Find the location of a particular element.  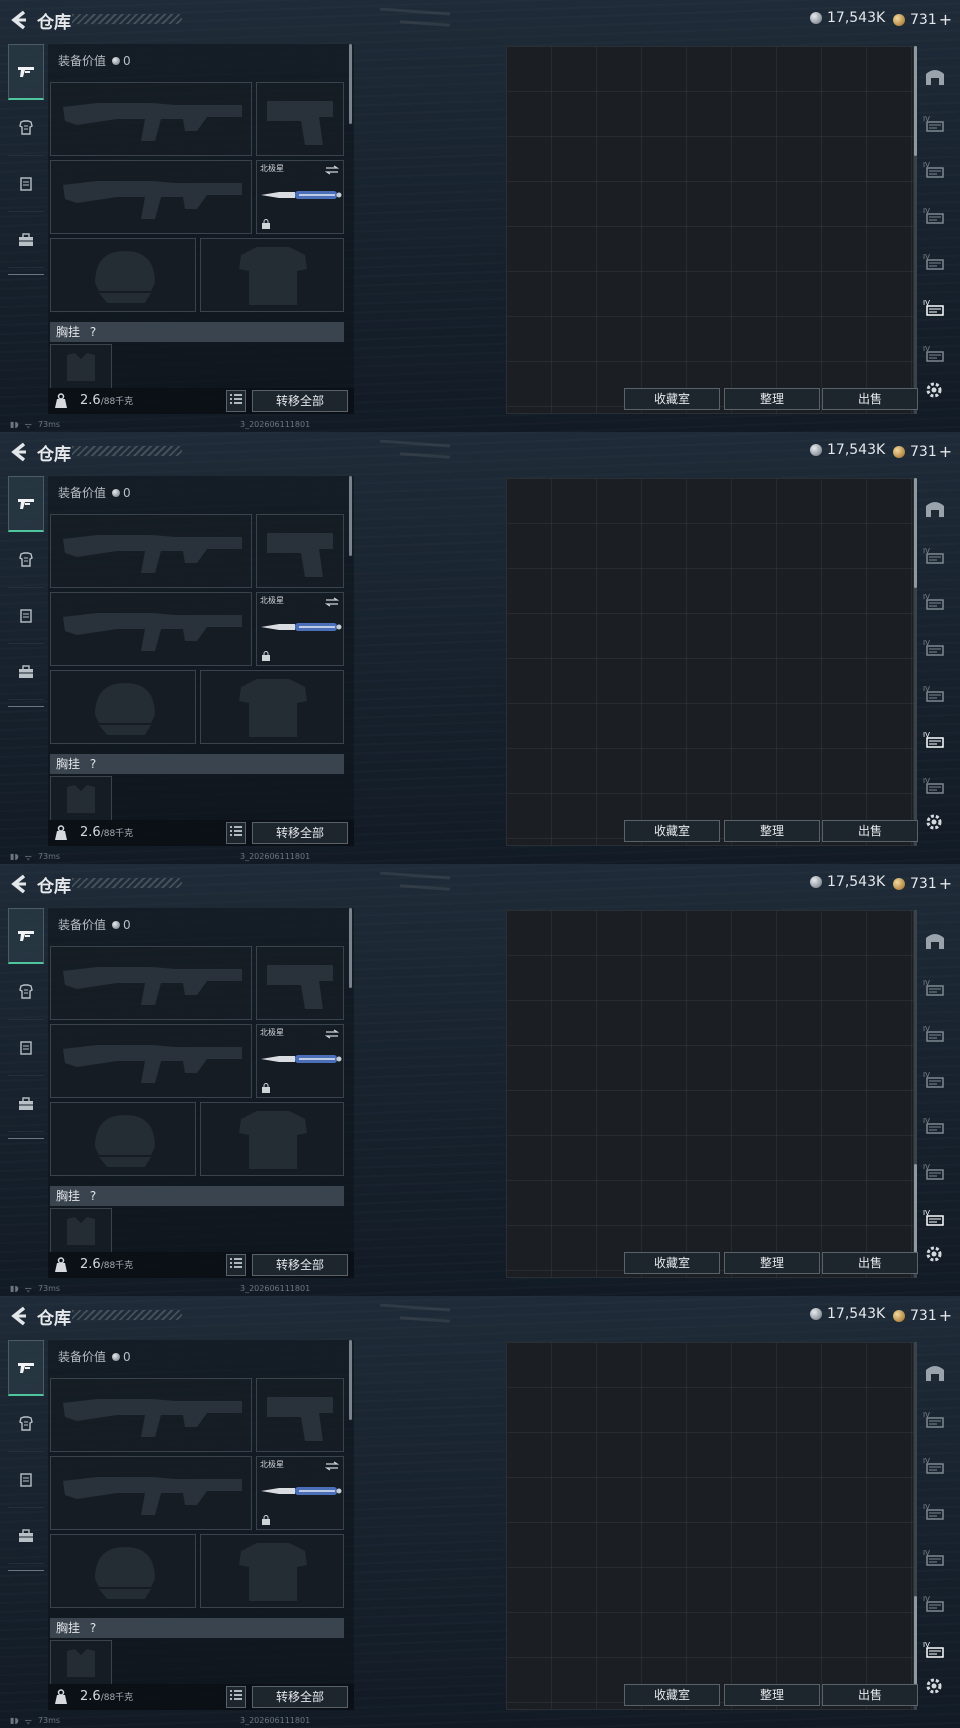

list-view-button is located at coordinates (236, 401).